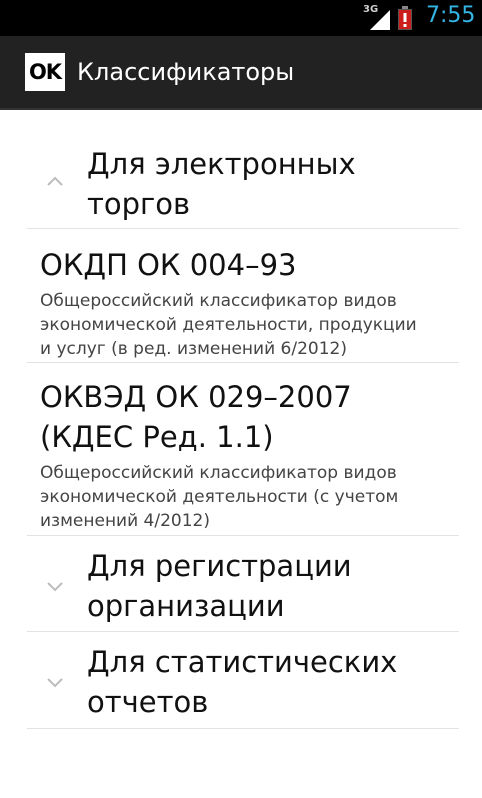 The height and width of the screenshot is (798, 482). Describe the element at coordinates (228, 325) in the screenshot. I see `item-description: экономической деятельности, продукции` at that location.